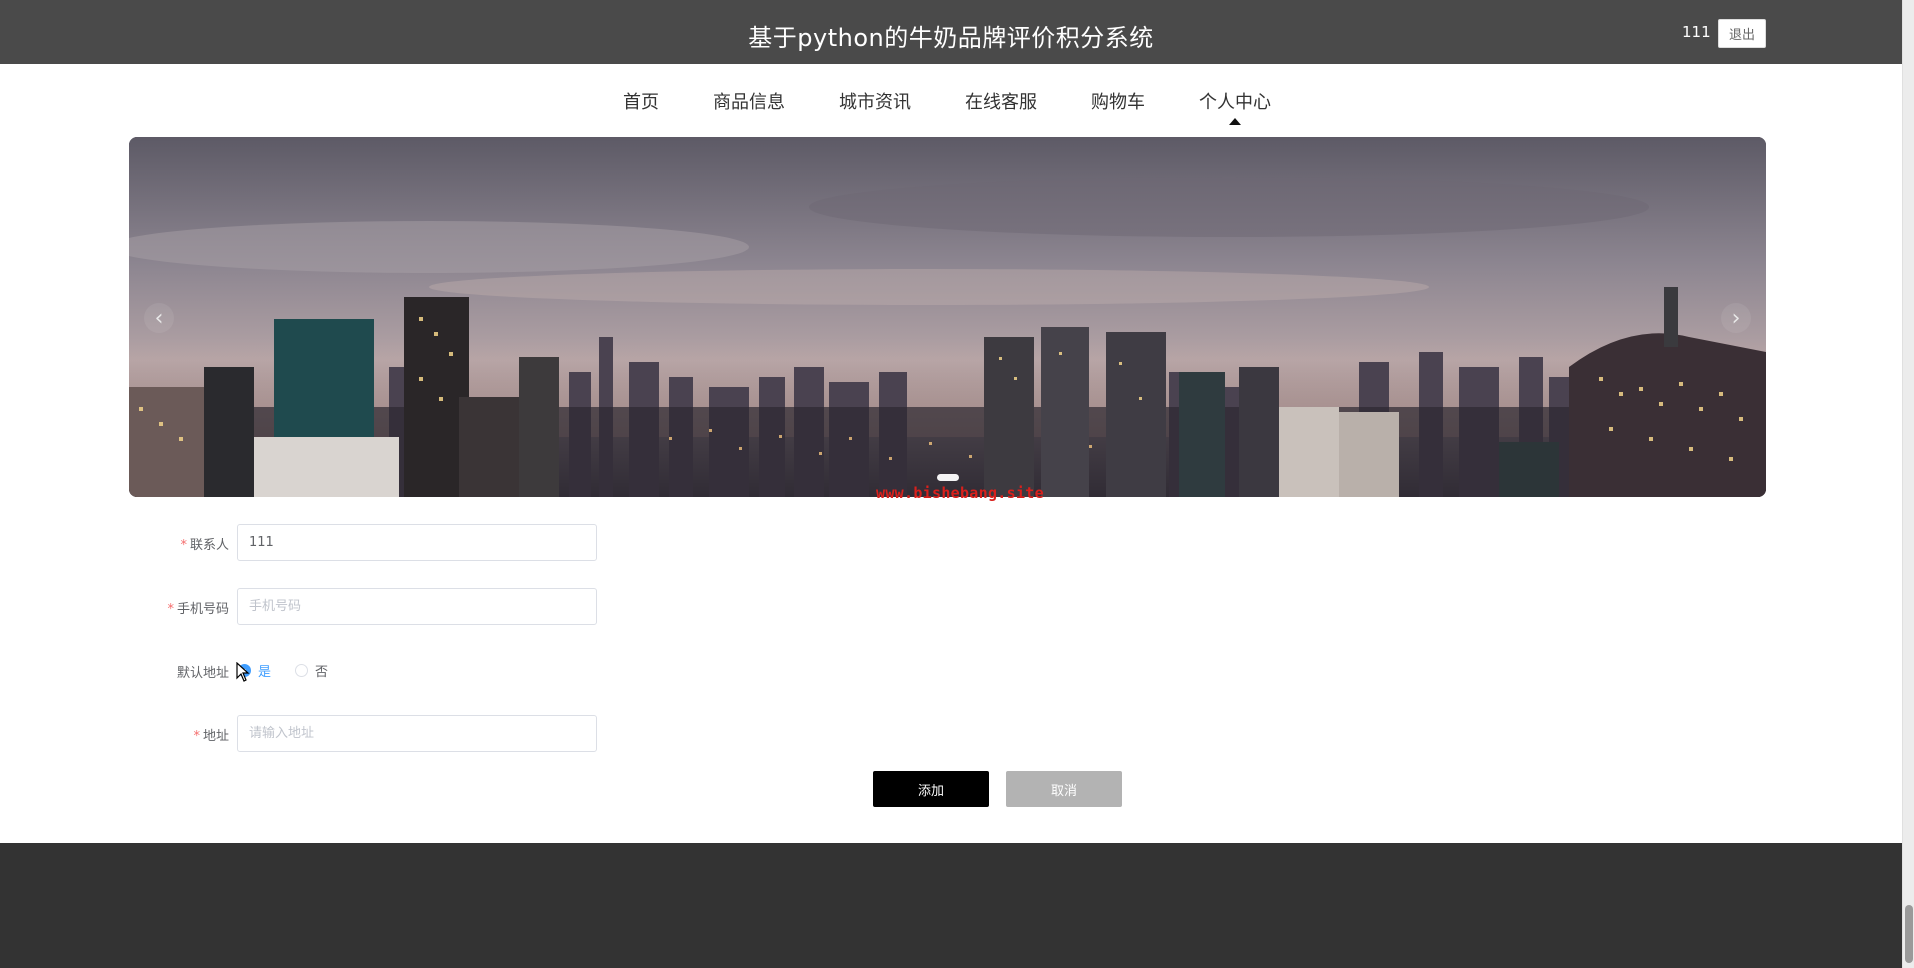  What do you see at coordinates (204, 545) in the screenshot?
I see `contact-label: * 联系人` at bounding box center [204, 545].